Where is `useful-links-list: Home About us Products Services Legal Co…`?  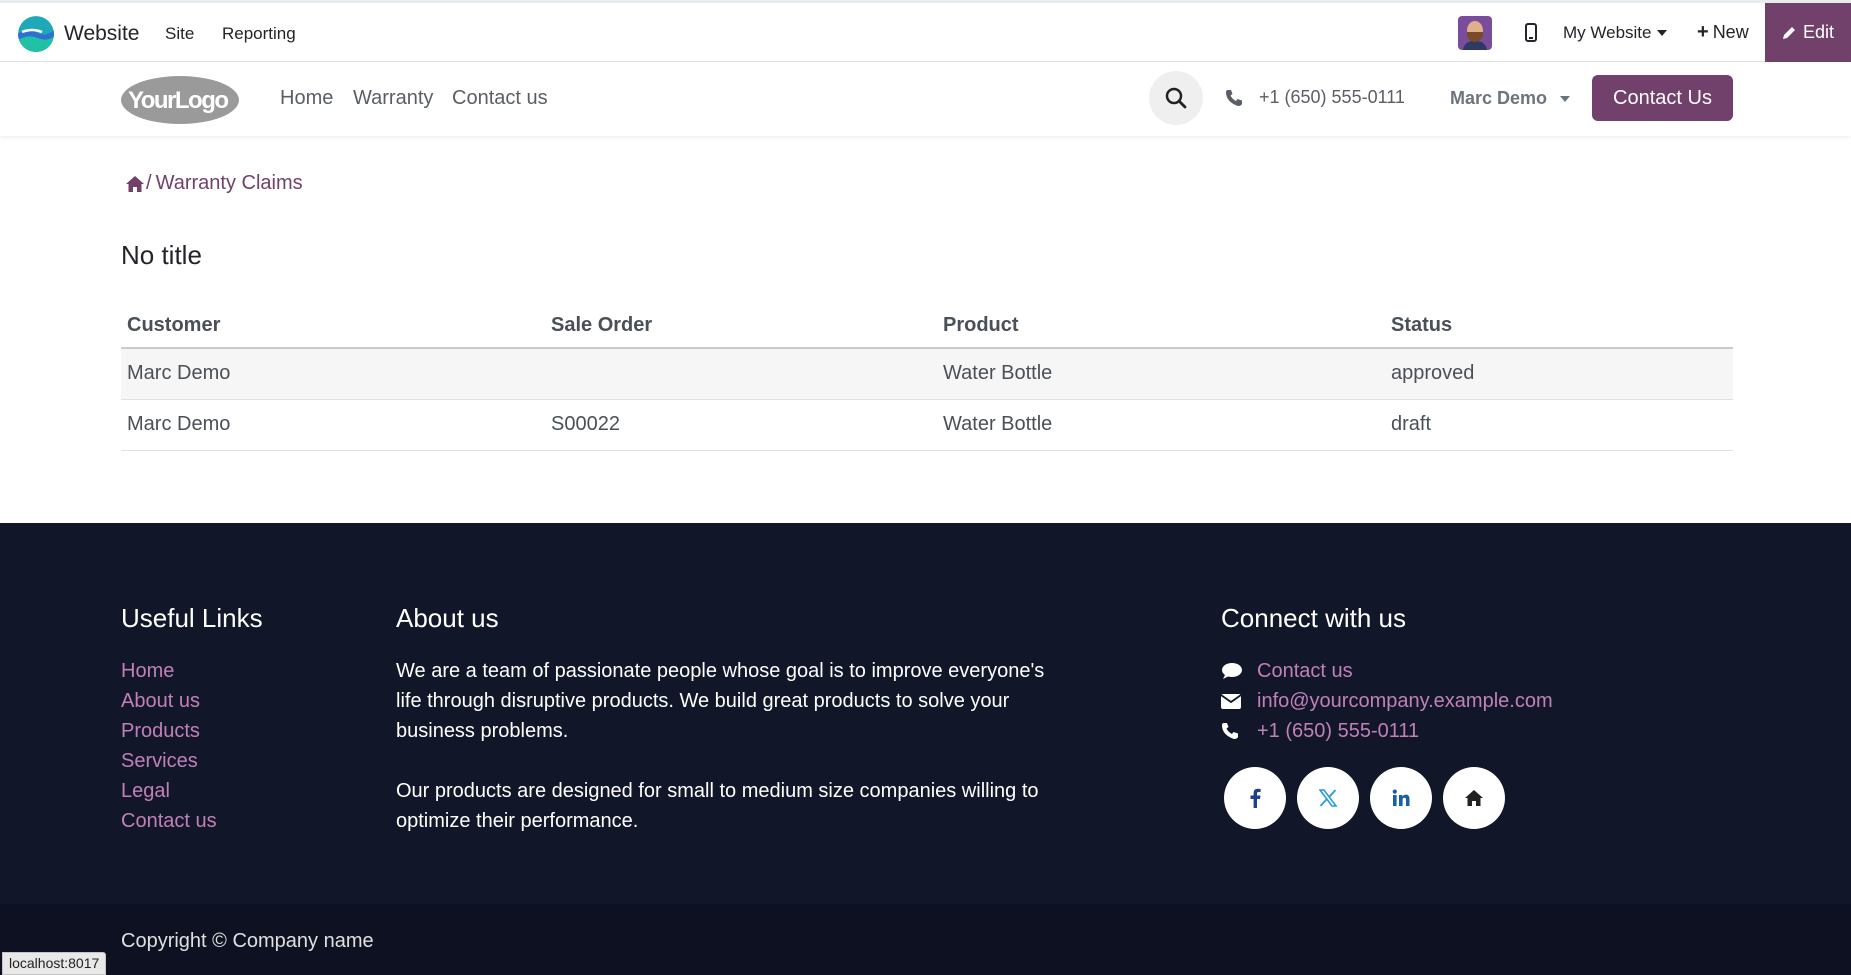 useful-links-list: Home About us Products Services Legal Co… is located at coordinates (169, 746).